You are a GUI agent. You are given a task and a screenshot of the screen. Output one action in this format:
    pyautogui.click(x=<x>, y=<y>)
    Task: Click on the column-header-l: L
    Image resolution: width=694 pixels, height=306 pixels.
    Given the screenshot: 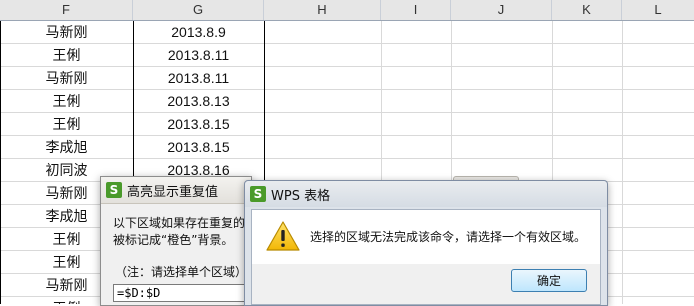 What is the action you would take?
    pyautogui.click(x=658, y=10)
    